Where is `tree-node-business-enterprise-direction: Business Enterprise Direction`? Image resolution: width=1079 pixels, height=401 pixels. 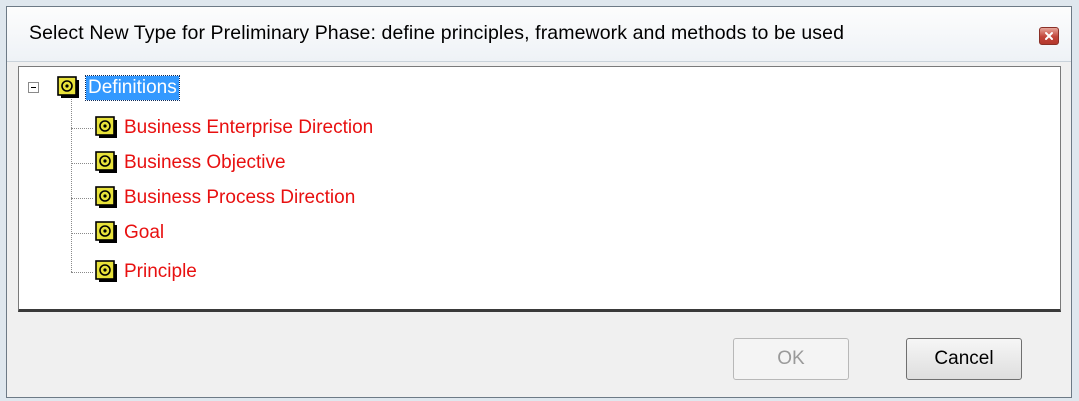
tree-node-business-enterprise-direction: Business Enterprise Direction is located at coordinates (234, 128).